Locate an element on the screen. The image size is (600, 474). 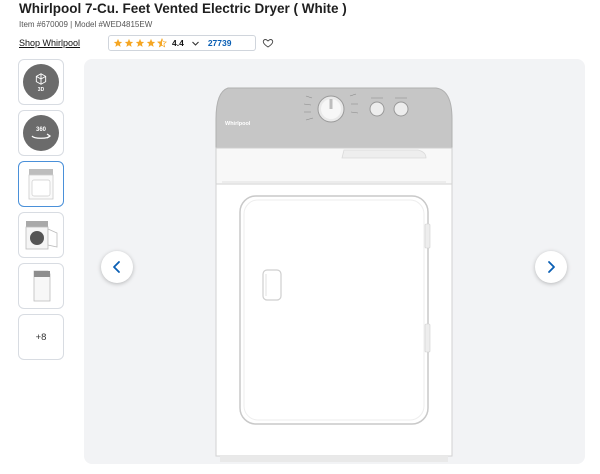
cube-3d-icon: 3D is located at coordinates (41, 82).